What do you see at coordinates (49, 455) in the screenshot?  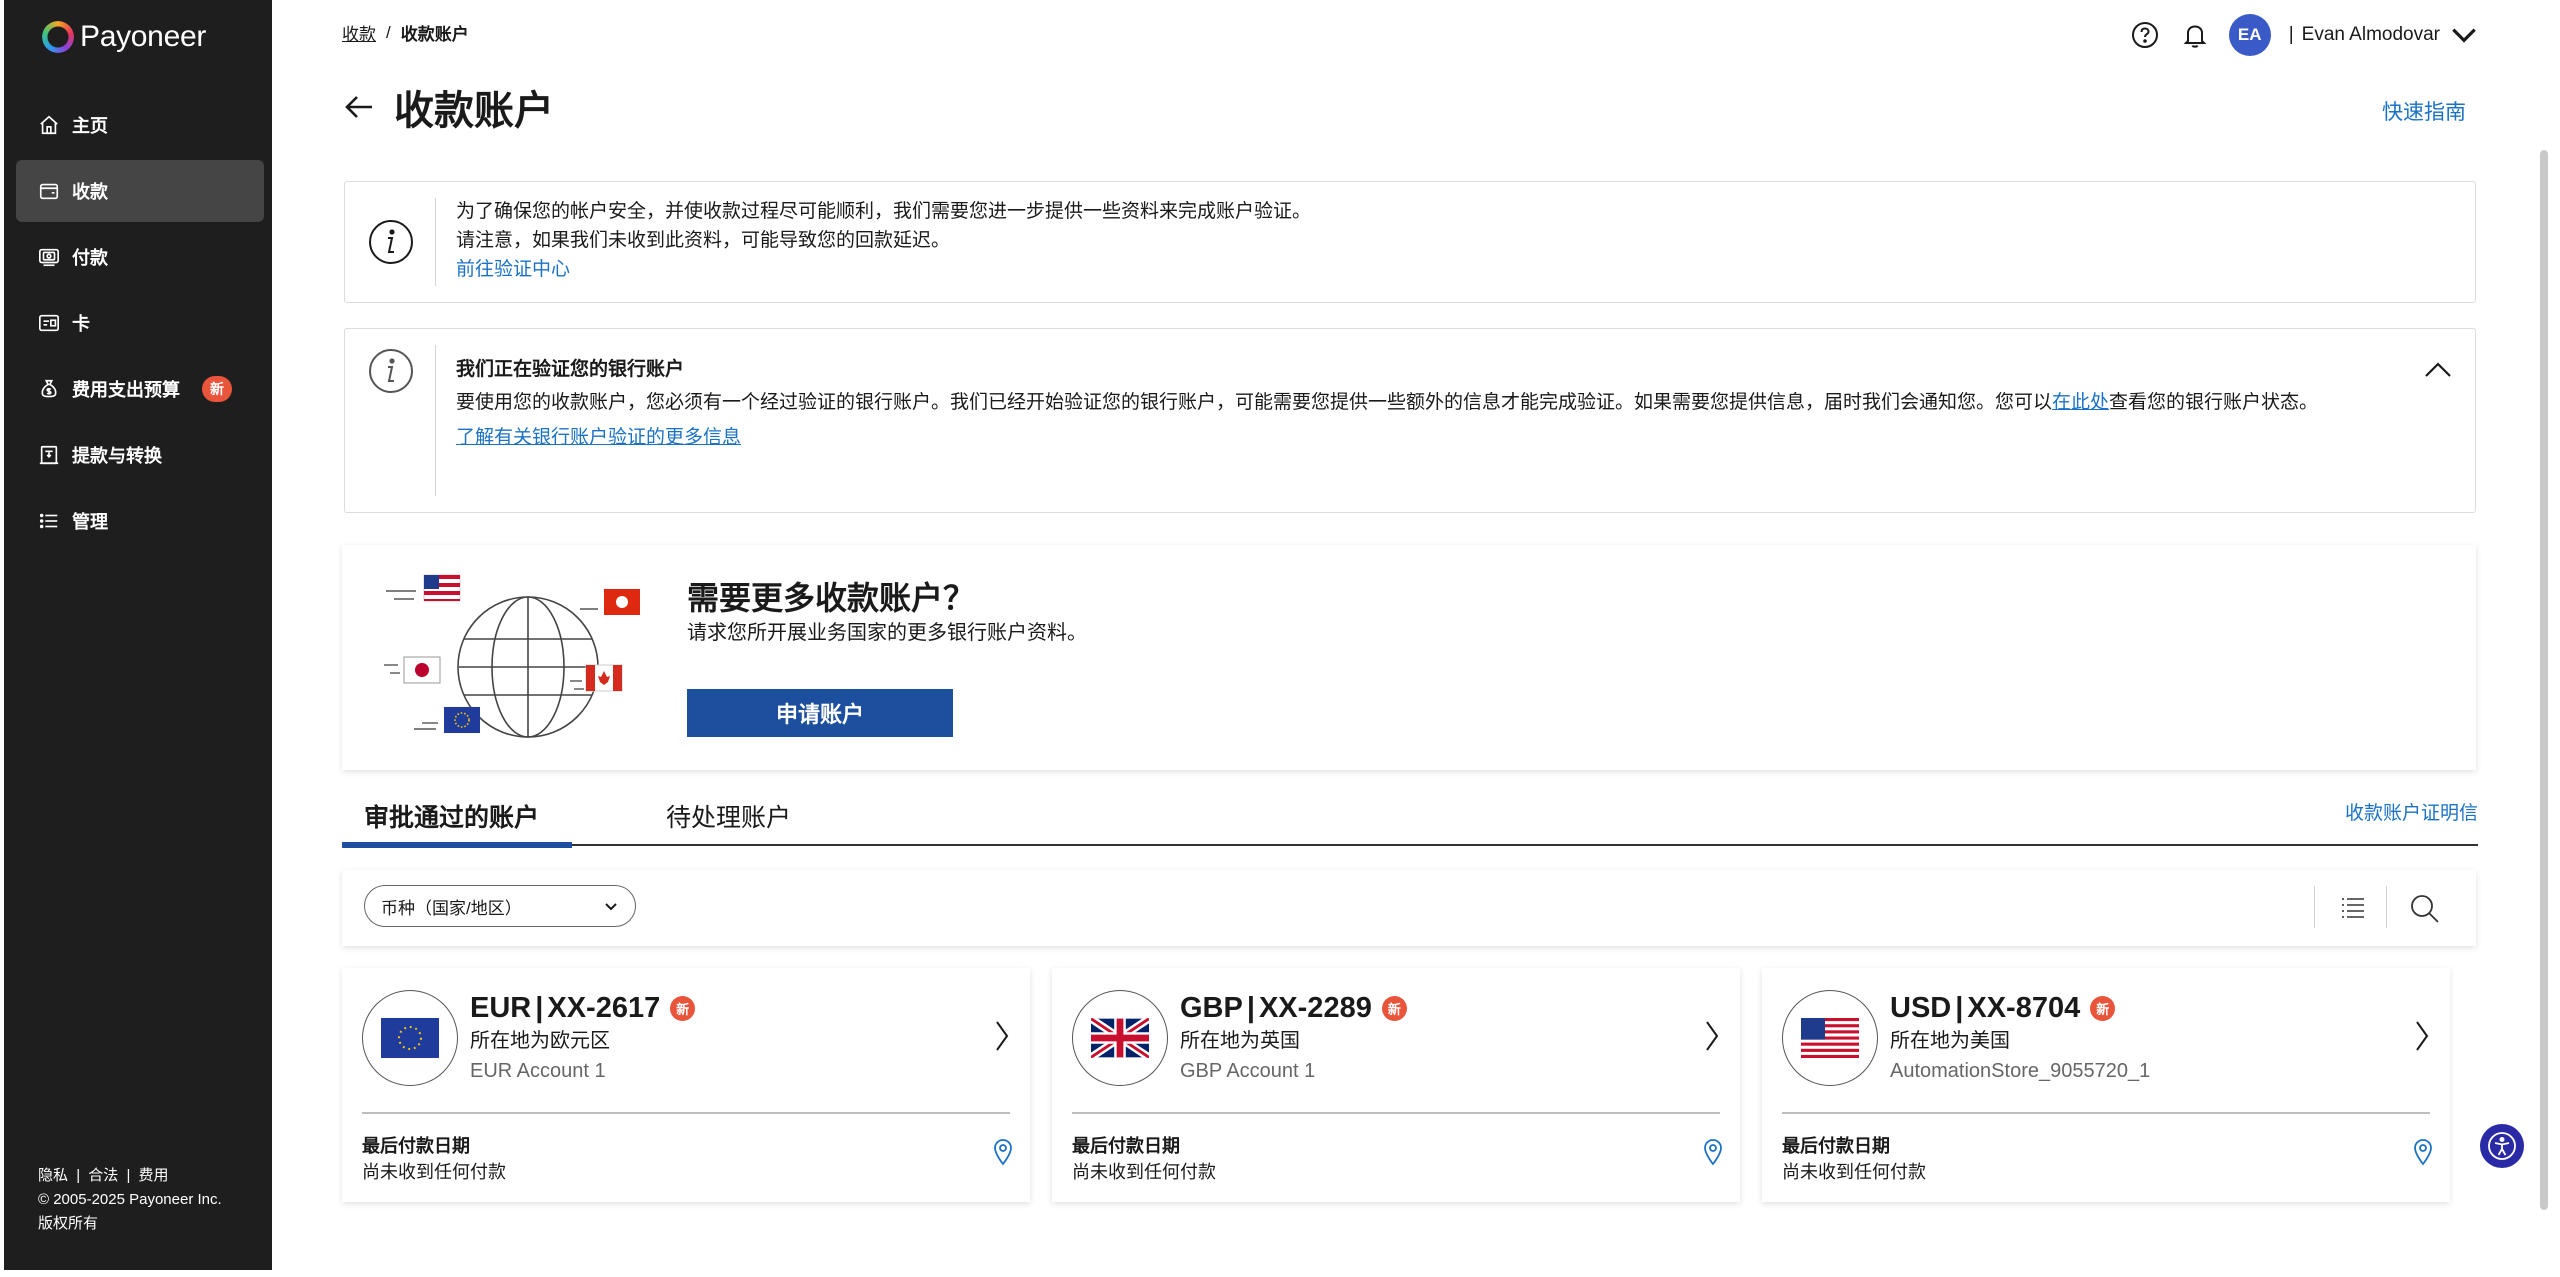 I see `withdraw-icon` at bounding box center [49, 455].